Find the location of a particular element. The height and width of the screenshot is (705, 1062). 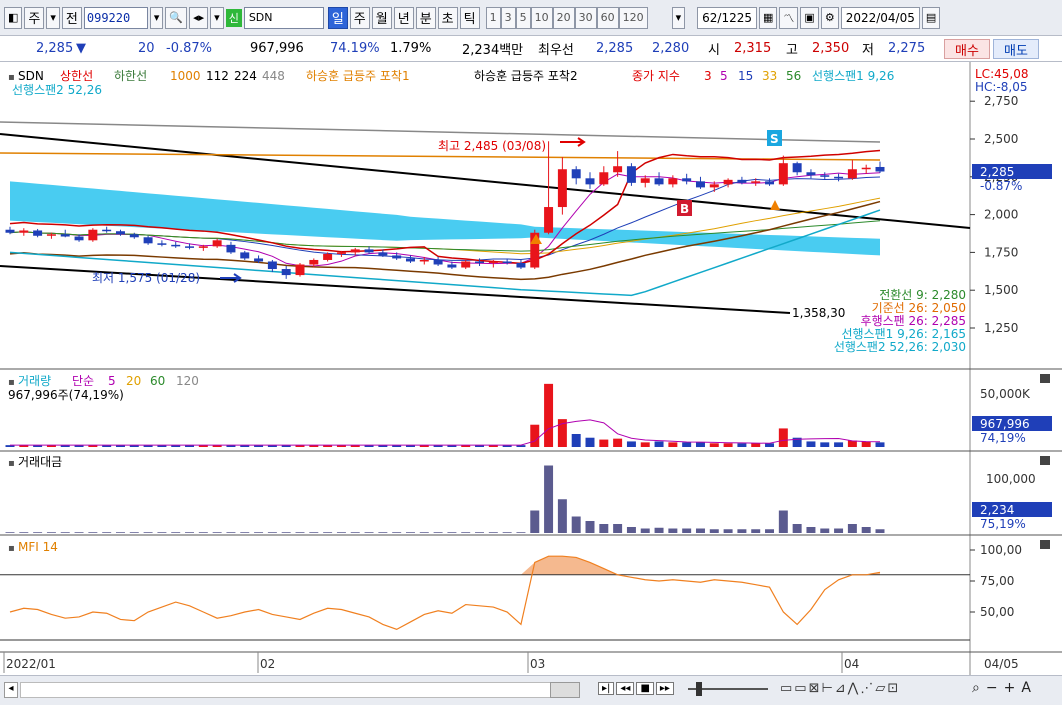

period-tab-3: 년 is located at coordinates (403, 17).